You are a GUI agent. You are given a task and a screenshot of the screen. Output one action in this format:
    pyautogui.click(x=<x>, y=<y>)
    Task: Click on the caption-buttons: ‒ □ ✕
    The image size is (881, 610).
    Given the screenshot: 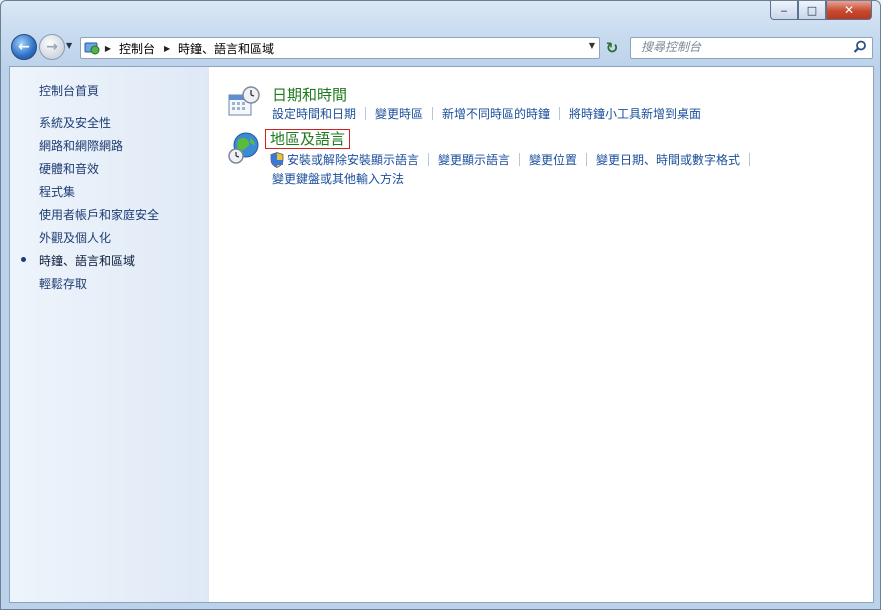 What is the action you would take?
    pyautogui.click(x=821, y=10)
    